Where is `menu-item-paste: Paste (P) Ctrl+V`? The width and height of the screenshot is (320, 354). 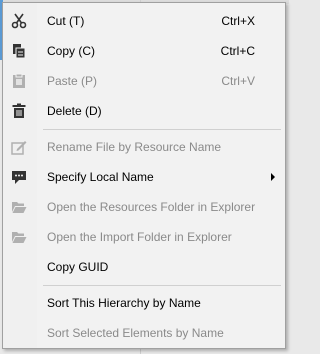
menu-item-paste: Paste (P) Ctrl+V is located at coordinates (144, 81).